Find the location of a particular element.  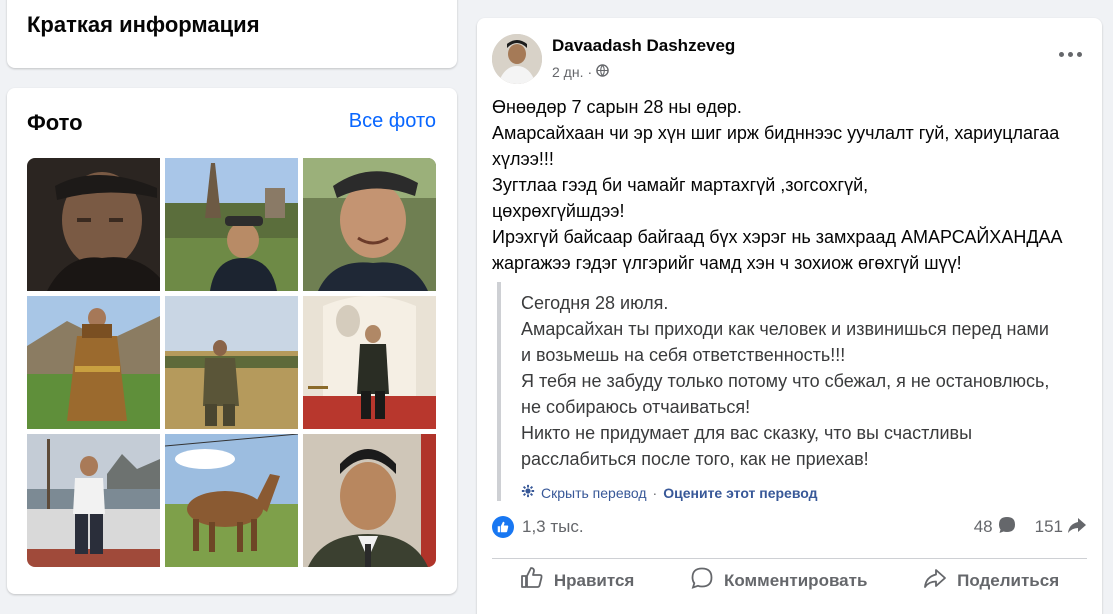

comments-stat: 48 is located at coordinates (995, 527).